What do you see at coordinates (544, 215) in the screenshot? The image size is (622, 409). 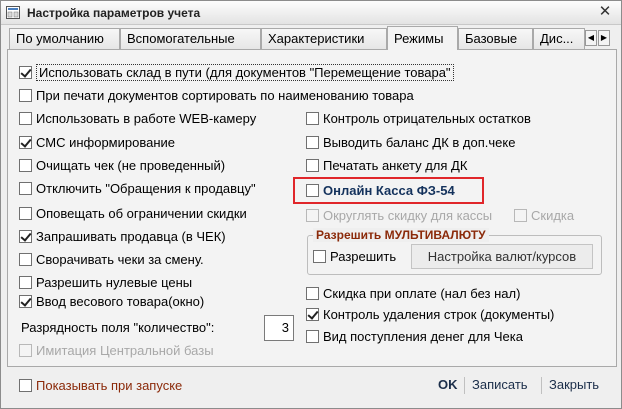 I see `option-discount: Скидка` at bounding box center [544, 215].